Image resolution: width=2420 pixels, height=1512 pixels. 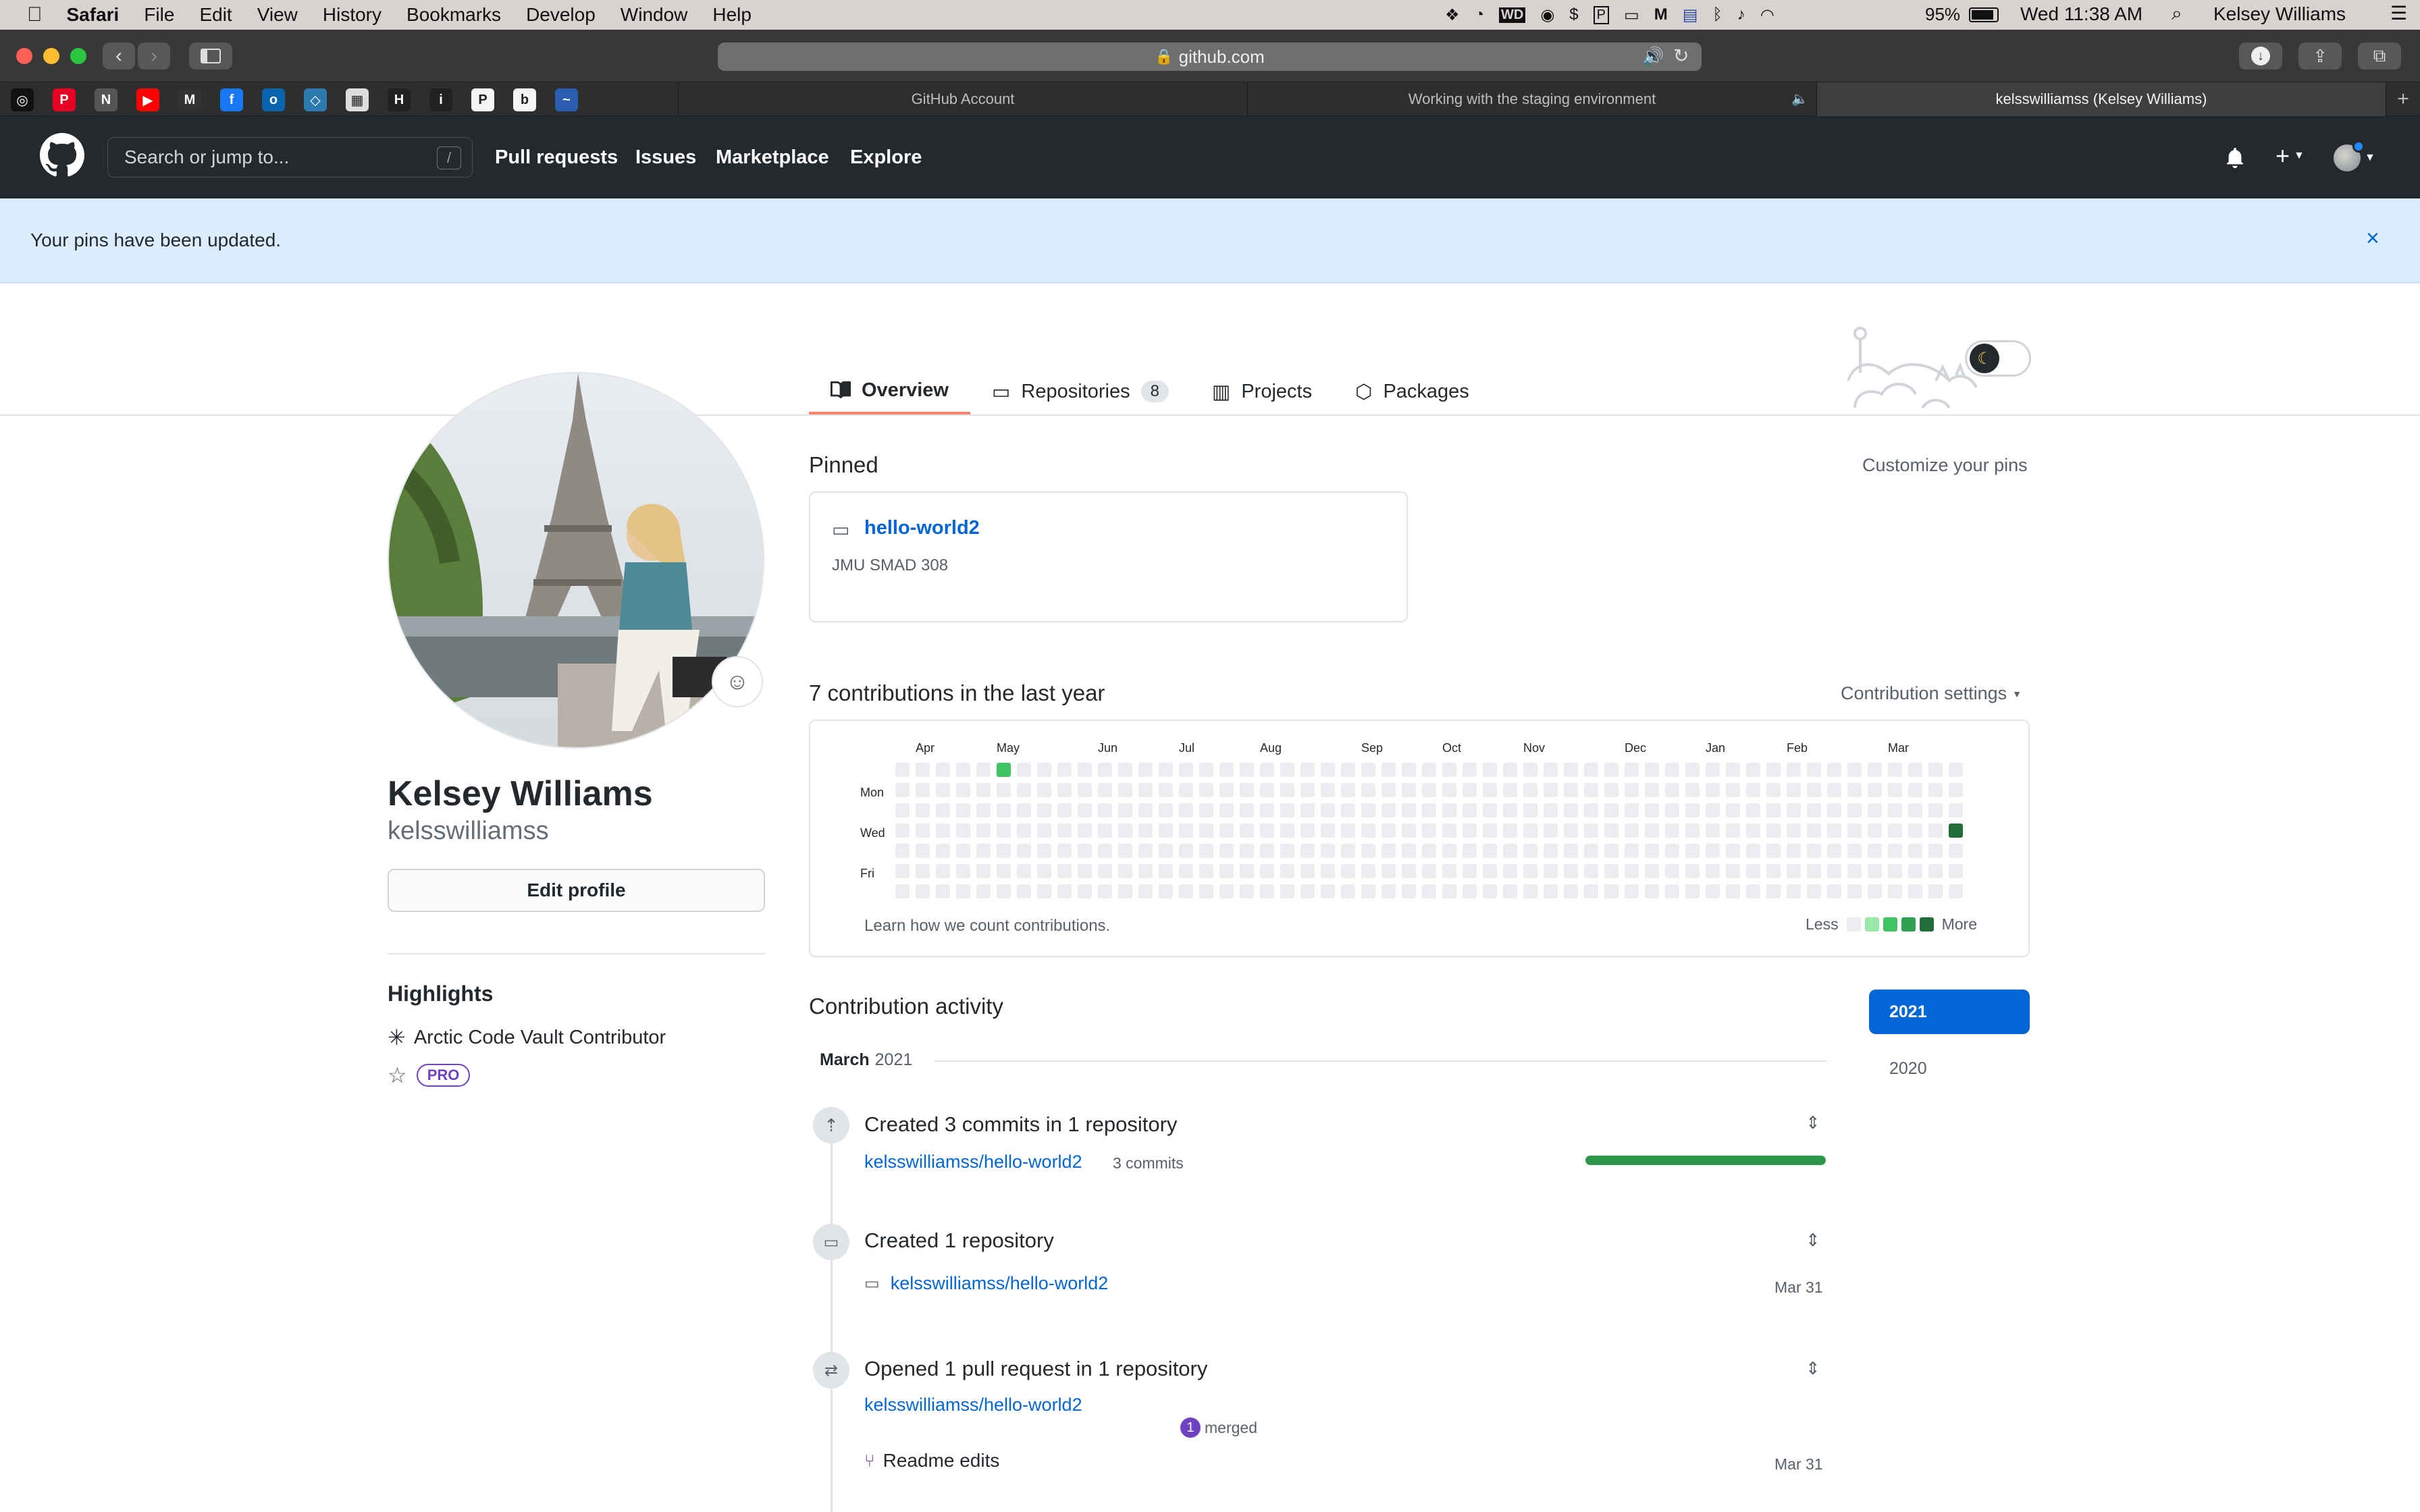 What do you see at coordinates (959, 1240) in the screenshot?
I see `created-repo-summary: Created 1 repository` at bounding box center [959, 1240].